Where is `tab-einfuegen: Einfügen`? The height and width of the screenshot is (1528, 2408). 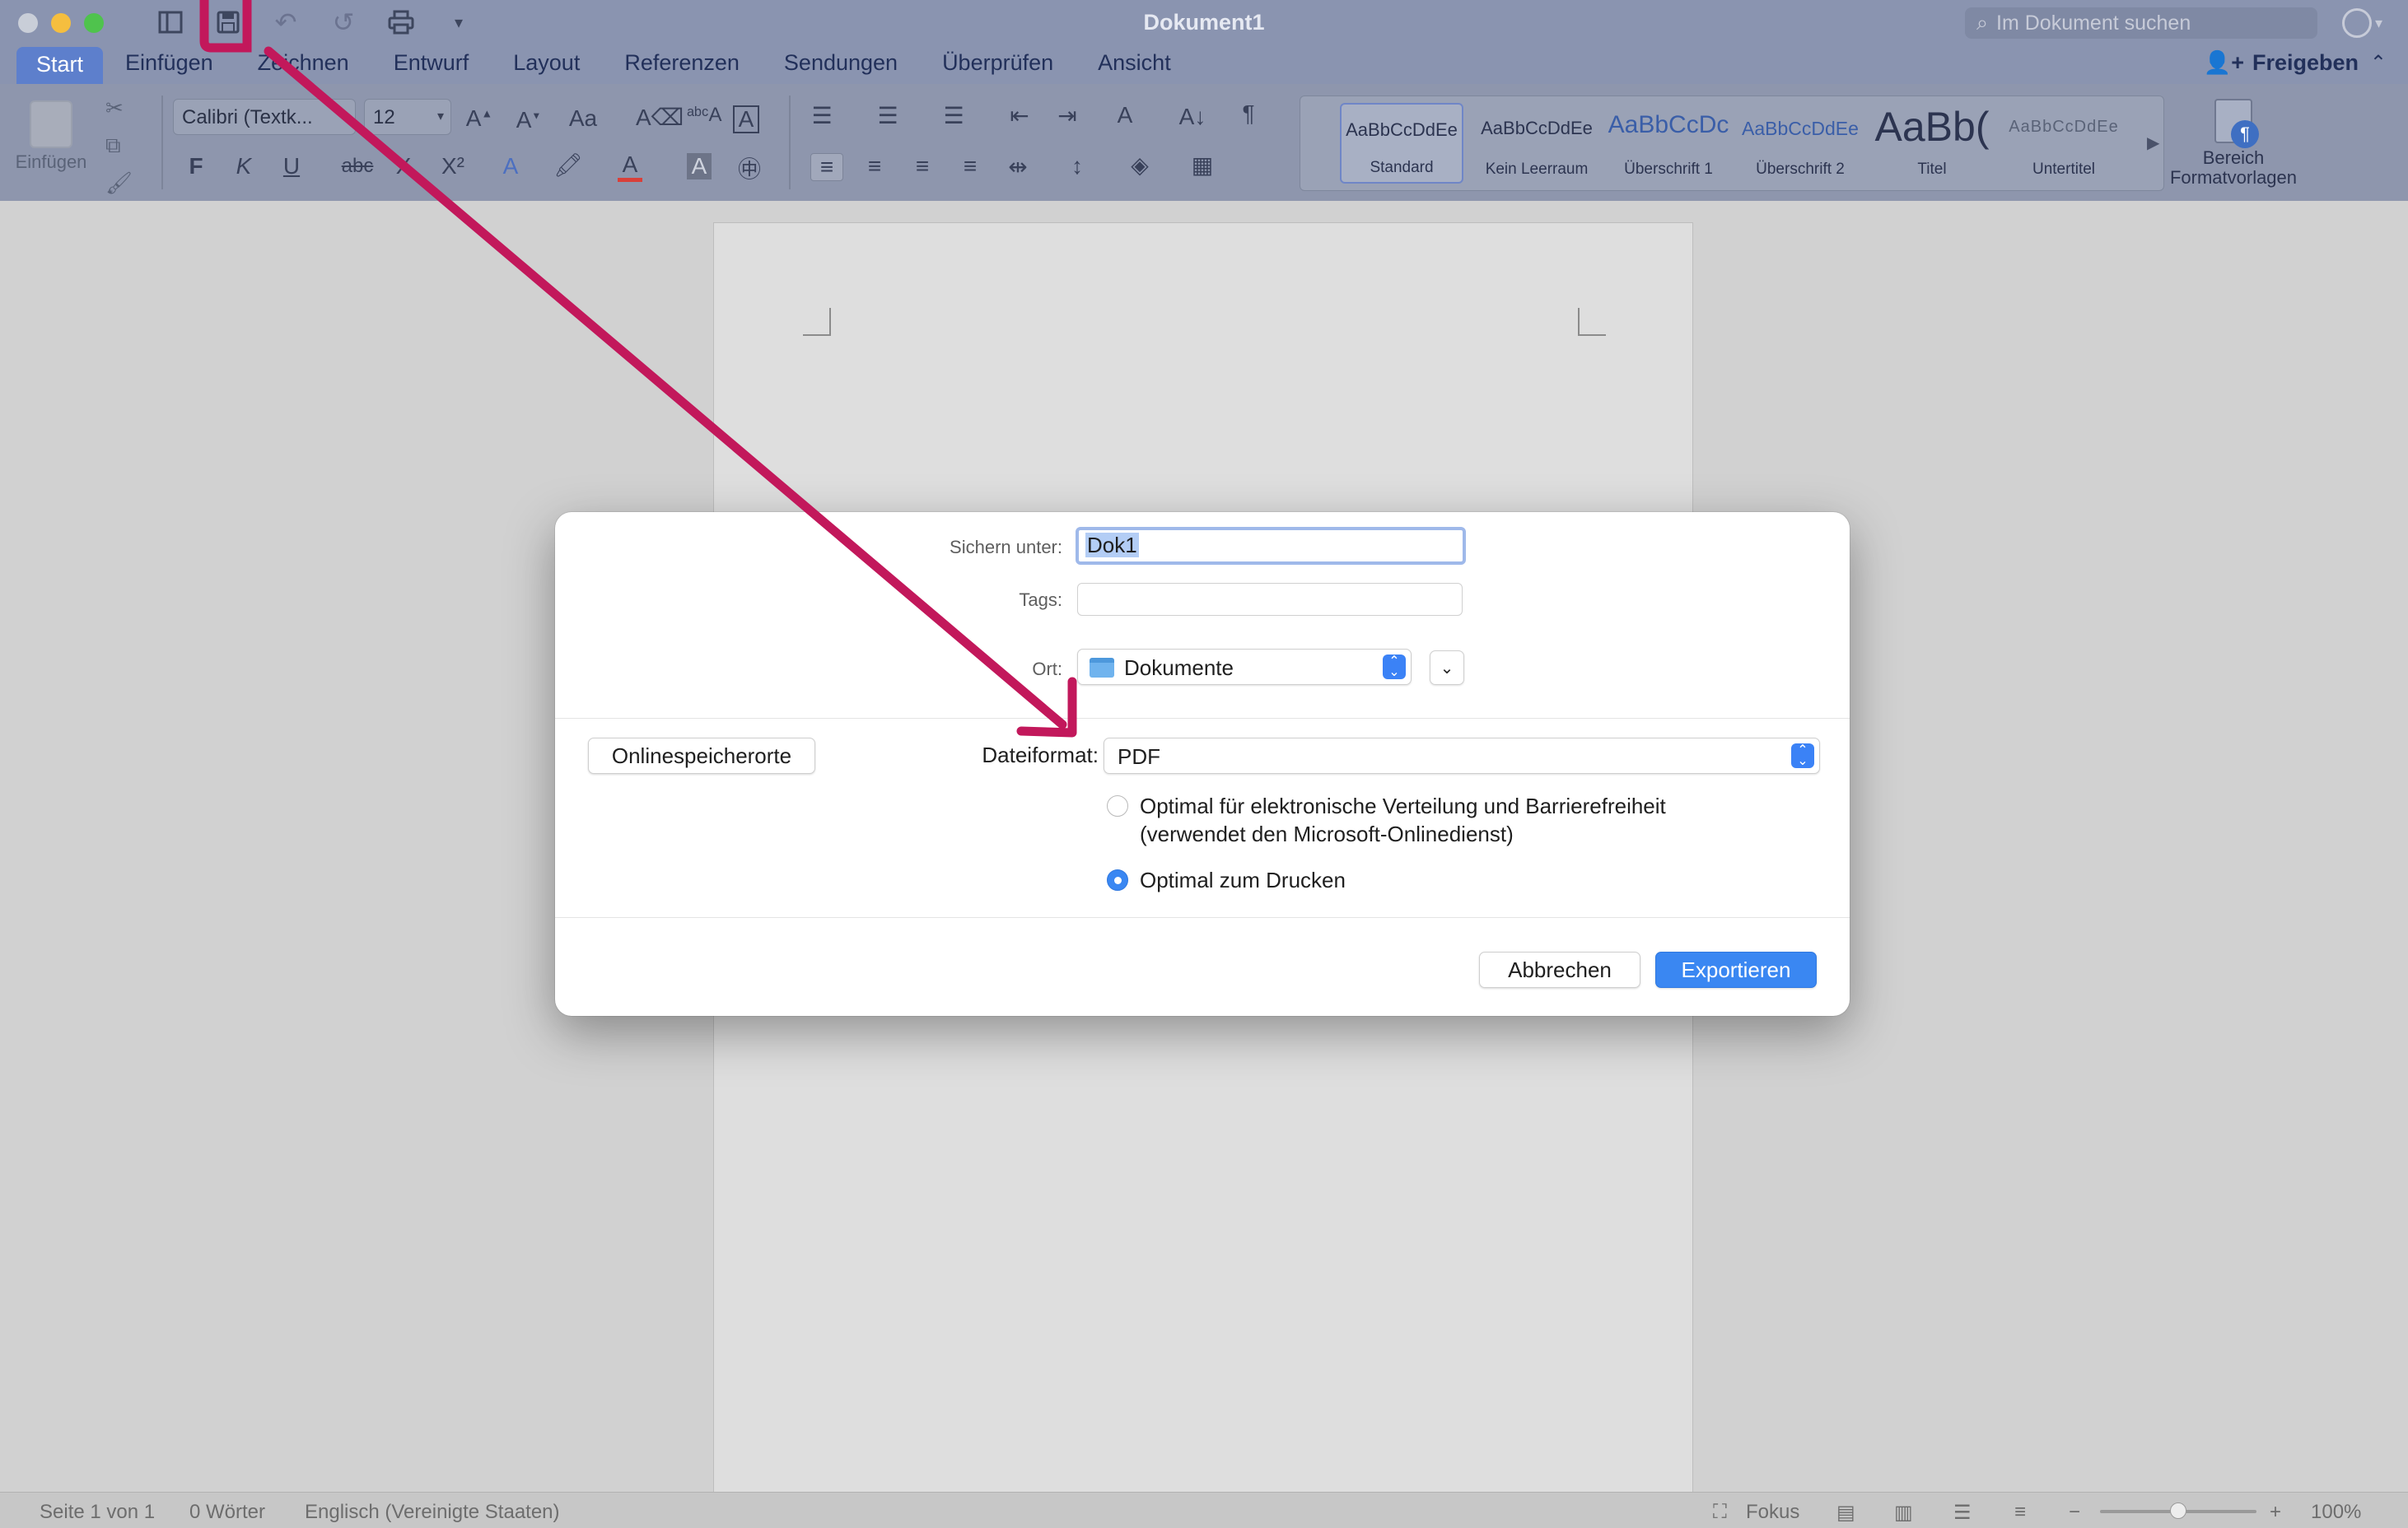 tab-einfuegen: Einfügen is located at coordinates (169, 67).